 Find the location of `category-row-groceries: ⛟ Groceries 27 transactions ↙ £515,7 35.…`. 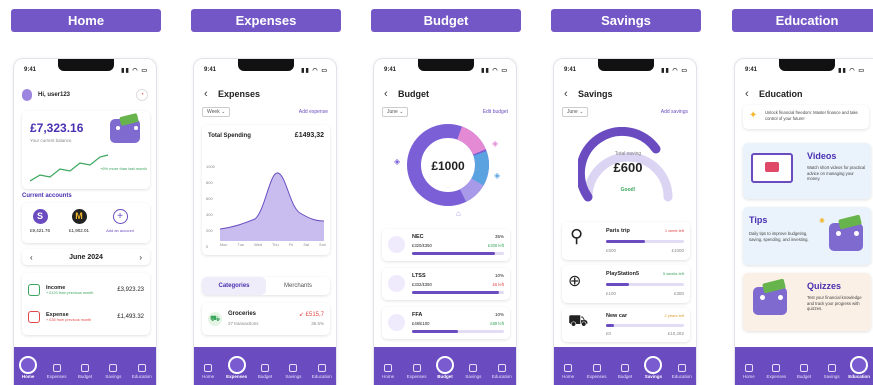

category-row-groceries: ⛟ Groceries 27 transactions ↙ £515,7 35.… is located at coordinates (266, 319).